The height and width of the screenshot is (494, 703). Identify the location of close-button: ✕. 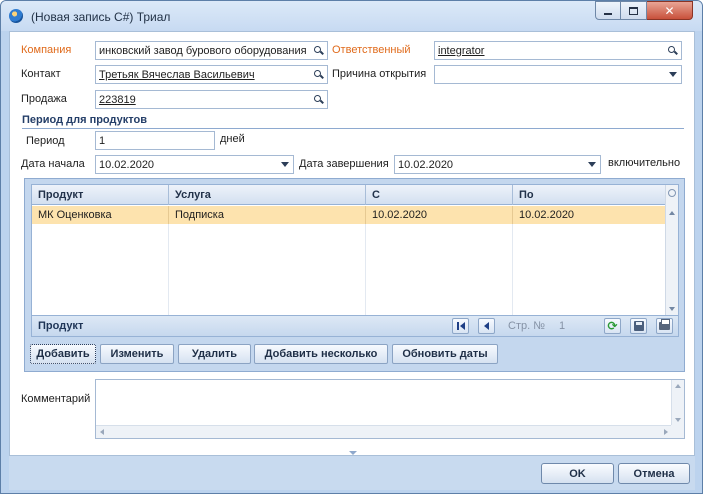
(670, 10).